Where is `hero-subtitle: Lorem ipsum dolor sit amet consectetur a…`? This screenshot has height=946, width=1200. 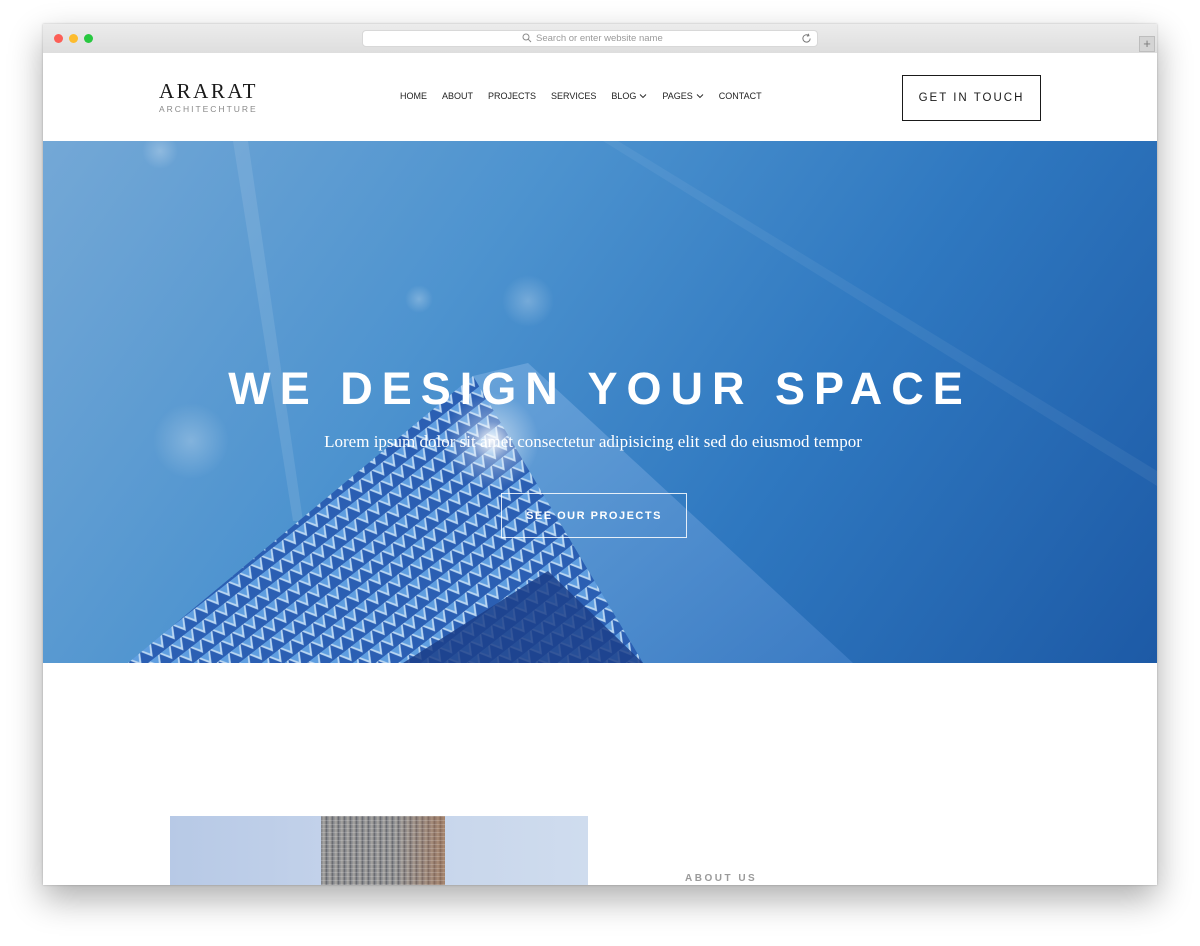 hero-subtitle: Lorem ipsum dolor sit amet consectetur a… is located at coordinates (593, 441).